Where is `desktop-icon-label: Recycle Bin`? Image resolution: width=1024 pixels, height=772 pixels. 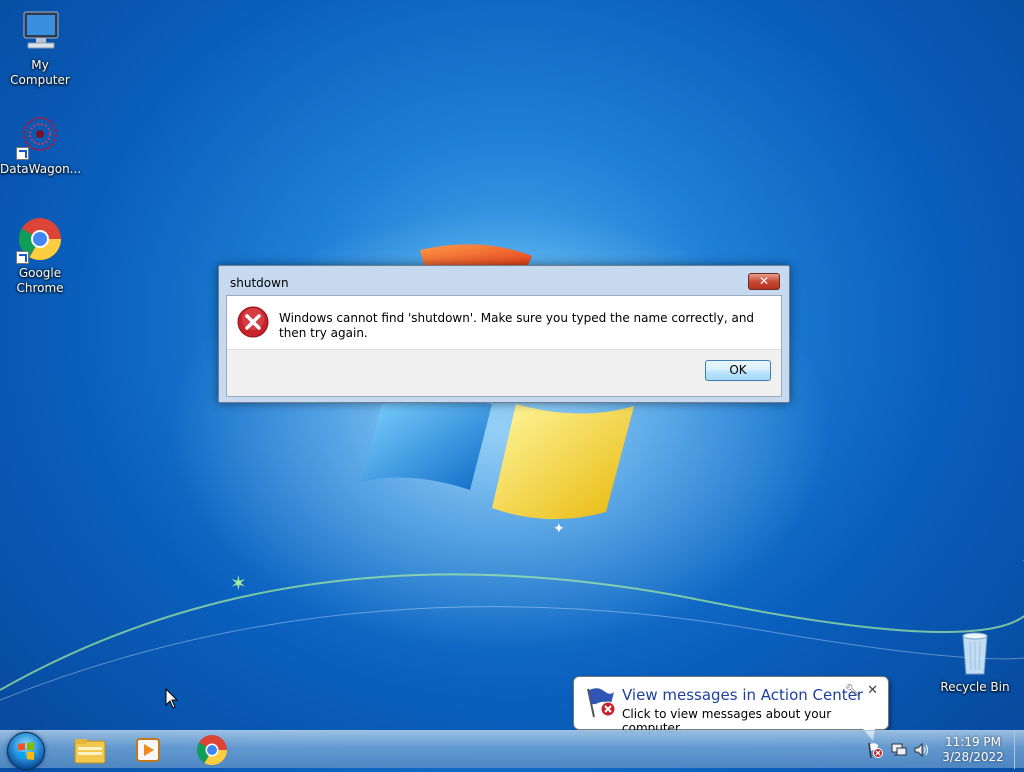
desktop-icon-label: Recycle Bin is located at coordinates (975, 687).